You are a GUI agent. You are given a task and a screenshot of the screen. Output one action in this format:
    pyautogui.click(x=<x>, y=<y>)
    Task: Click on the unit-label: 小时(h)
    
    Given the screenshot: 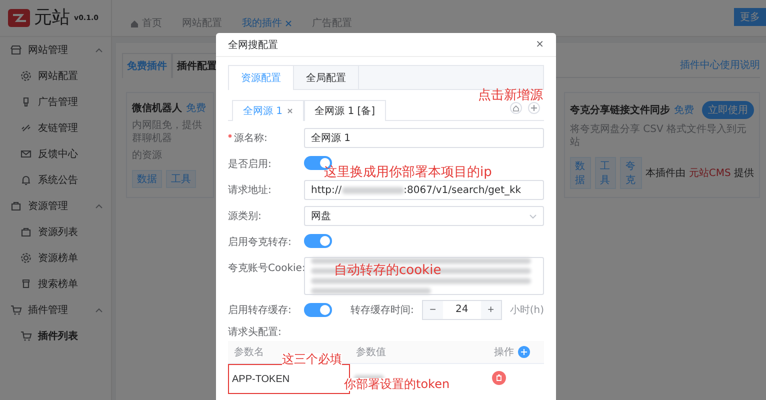 What is the action you would take?
    pyautogui.click(x=527, y=310)
    